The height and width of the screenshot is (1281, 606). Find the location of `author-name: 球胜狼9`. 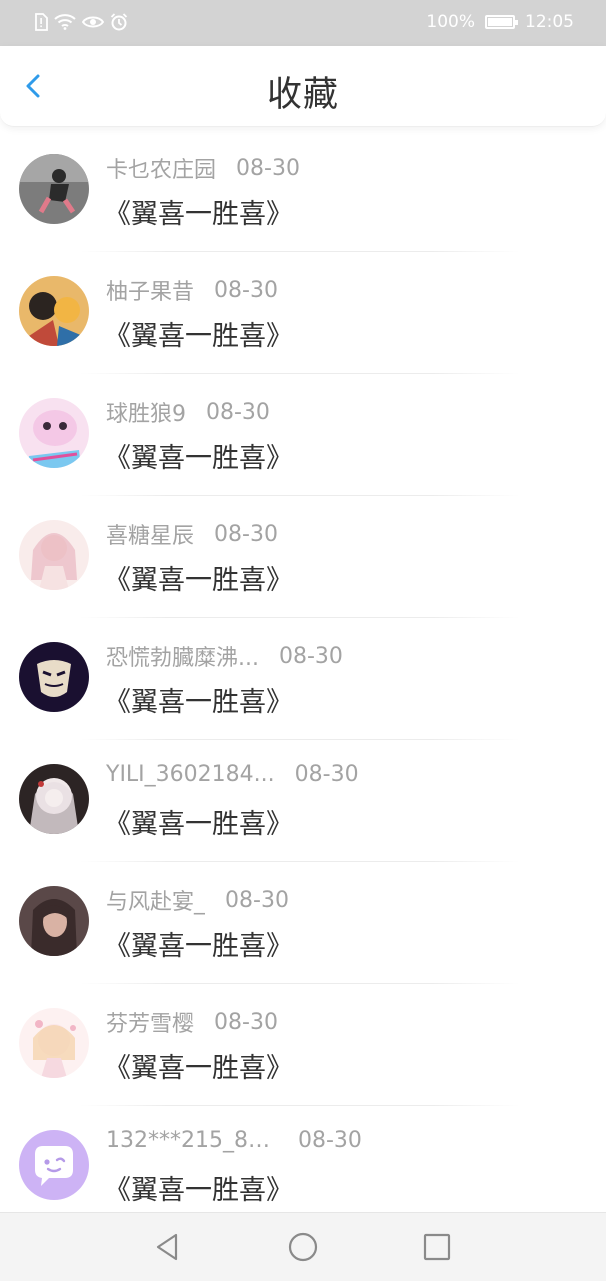

author-name: 球胜狼9 is located at coordinates (146, 412).